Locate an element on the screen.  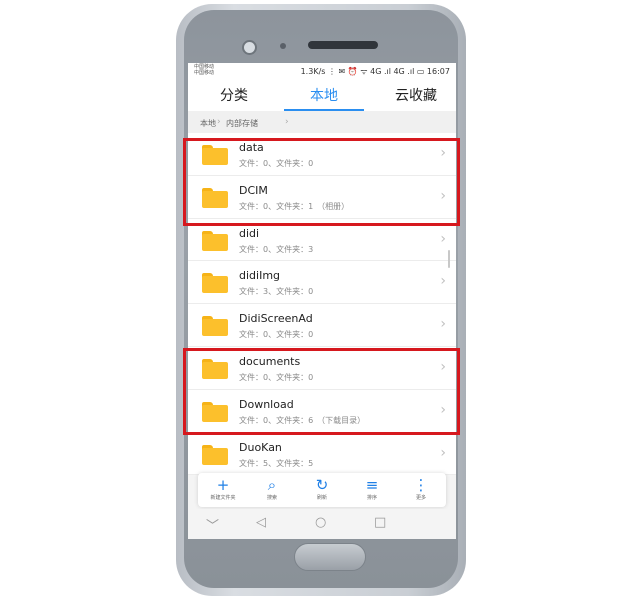
scrollbar is located at coordinates (449, 259).